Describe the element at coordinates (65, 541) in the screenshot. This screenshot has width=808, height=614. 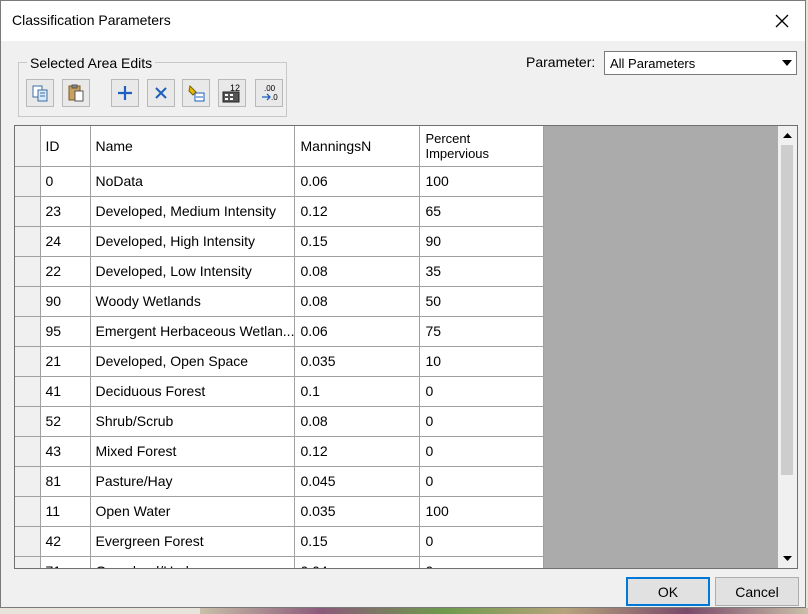
I see `cell-id: 42` at that location.